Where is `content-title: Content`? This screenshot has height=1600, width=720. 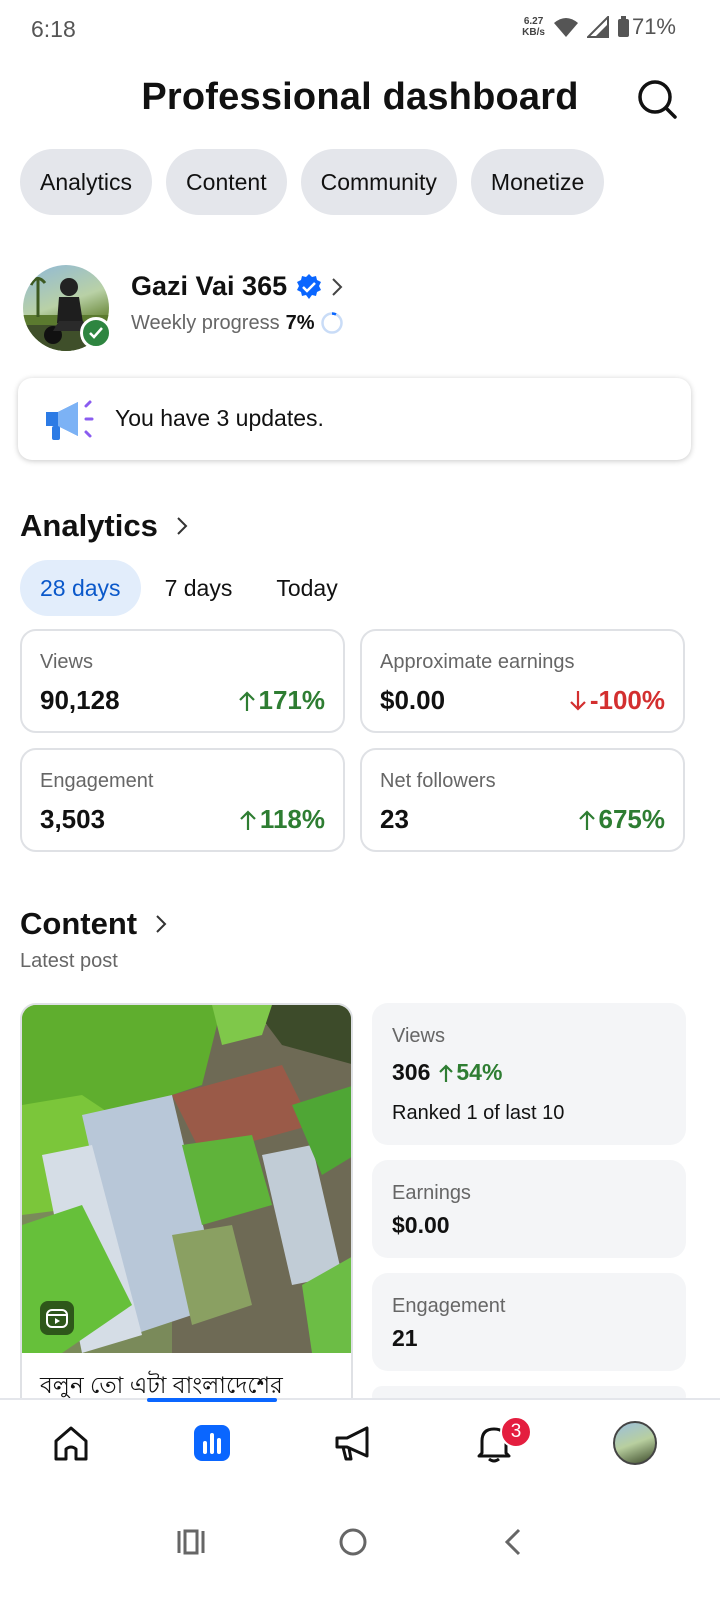 content-title: Content is located at coordinates (79, 923).